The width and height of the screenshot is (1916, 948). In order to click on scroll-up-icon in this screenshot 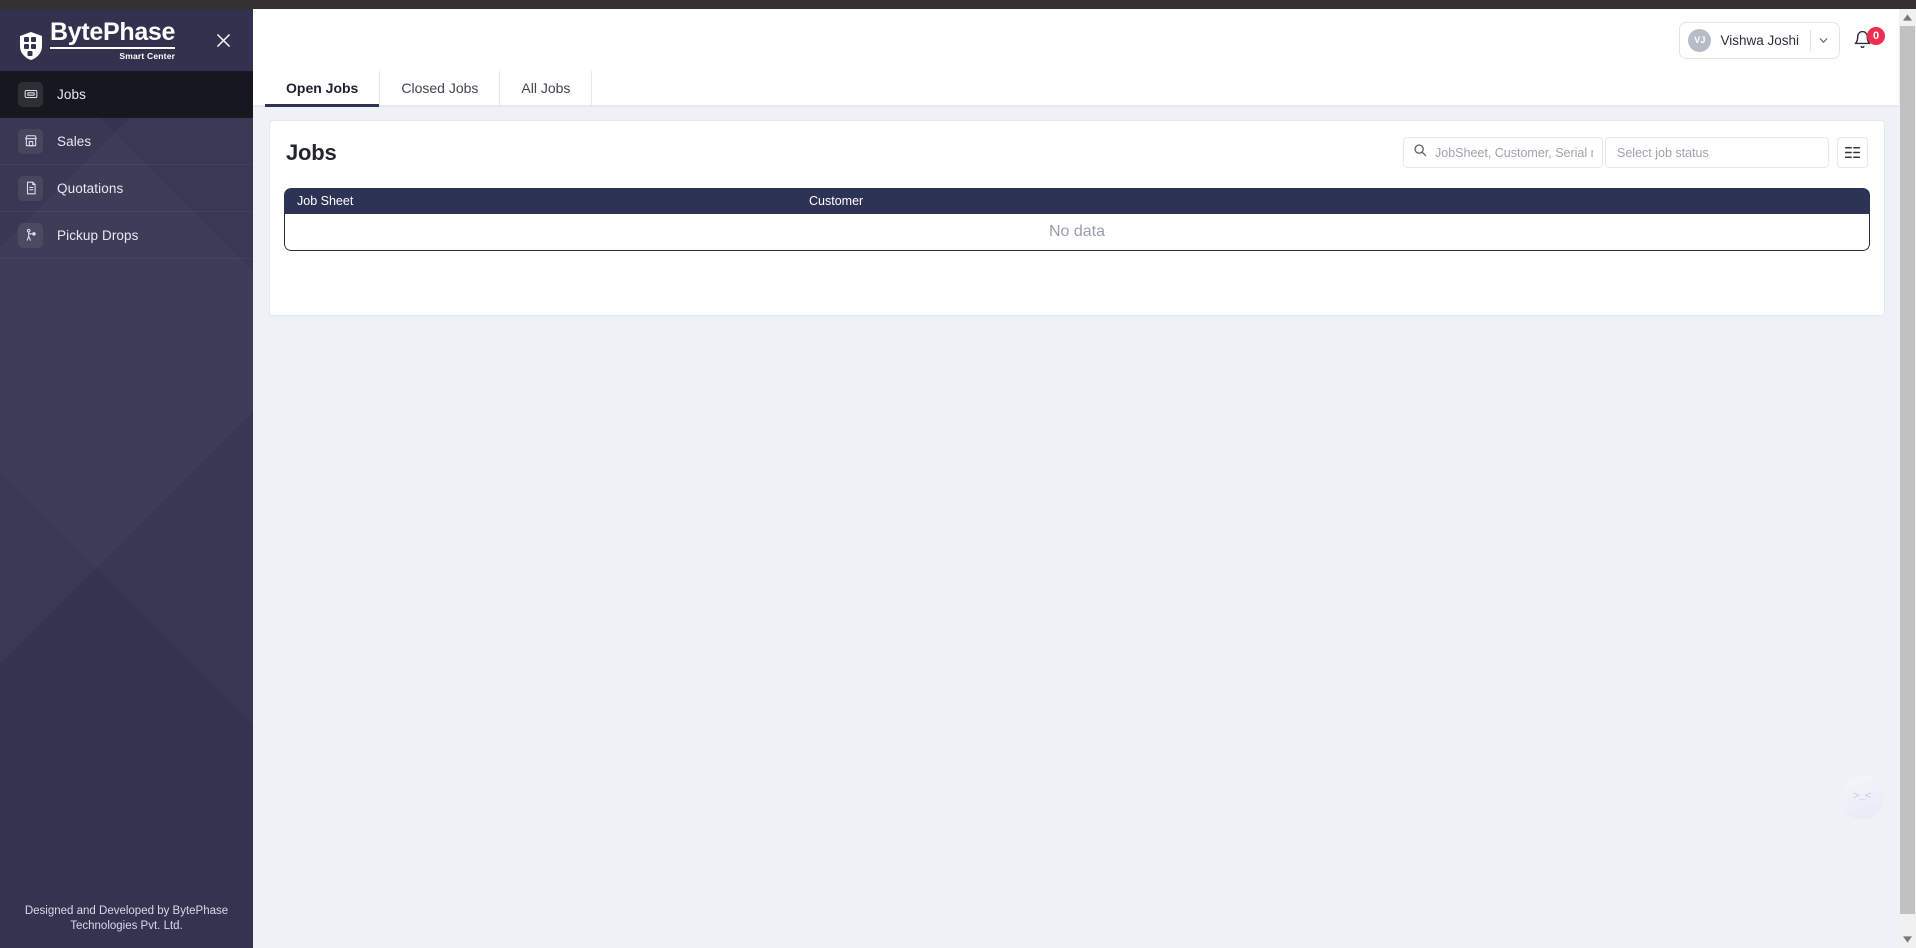, I will do `click(1907, 17)`.